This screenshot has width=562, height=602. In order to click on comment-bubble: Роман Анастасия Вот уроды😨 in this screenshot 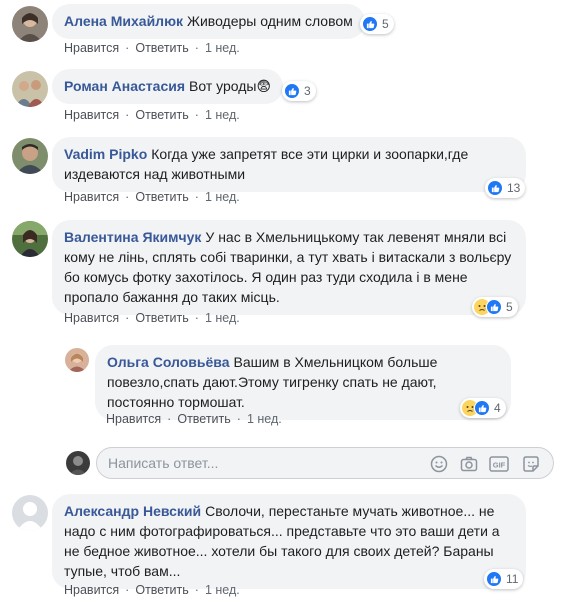, I will do `click(168, 86)`.